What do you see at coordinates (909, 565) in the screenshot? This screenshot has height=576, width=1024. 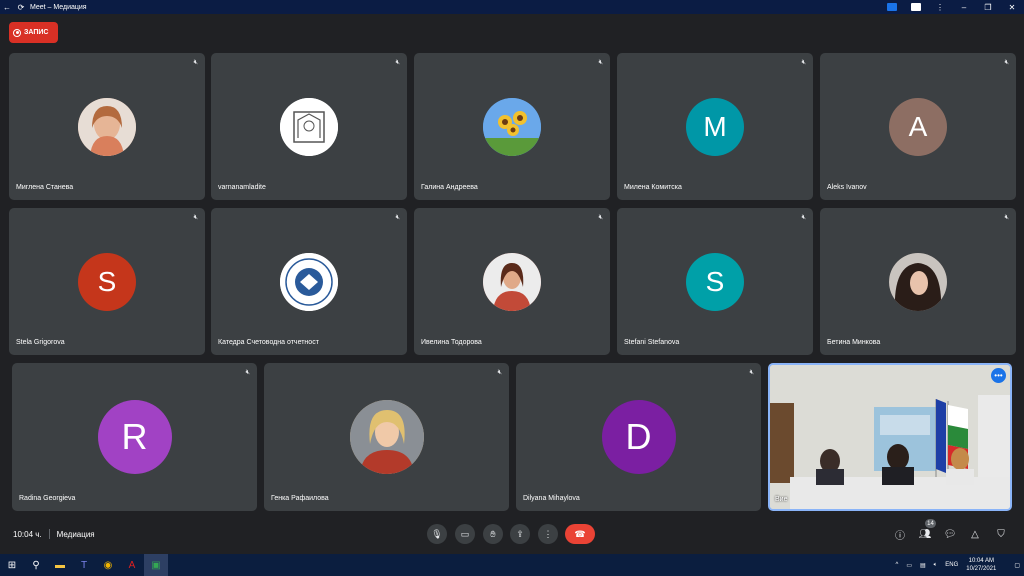 I see `battery-icon: ▭` at bounding box center [909, 565].